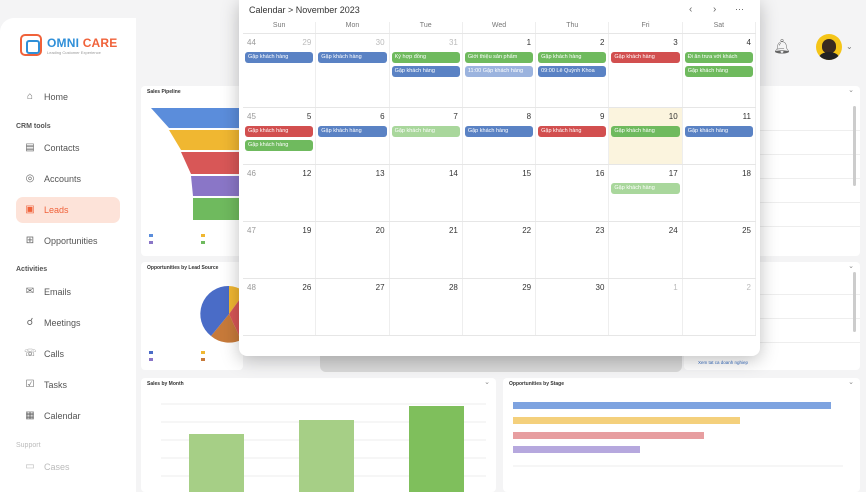  I want to click on calendar-day-cell: 31 Ký hợp đồng Gặp khách hàng, so click(426, 70).